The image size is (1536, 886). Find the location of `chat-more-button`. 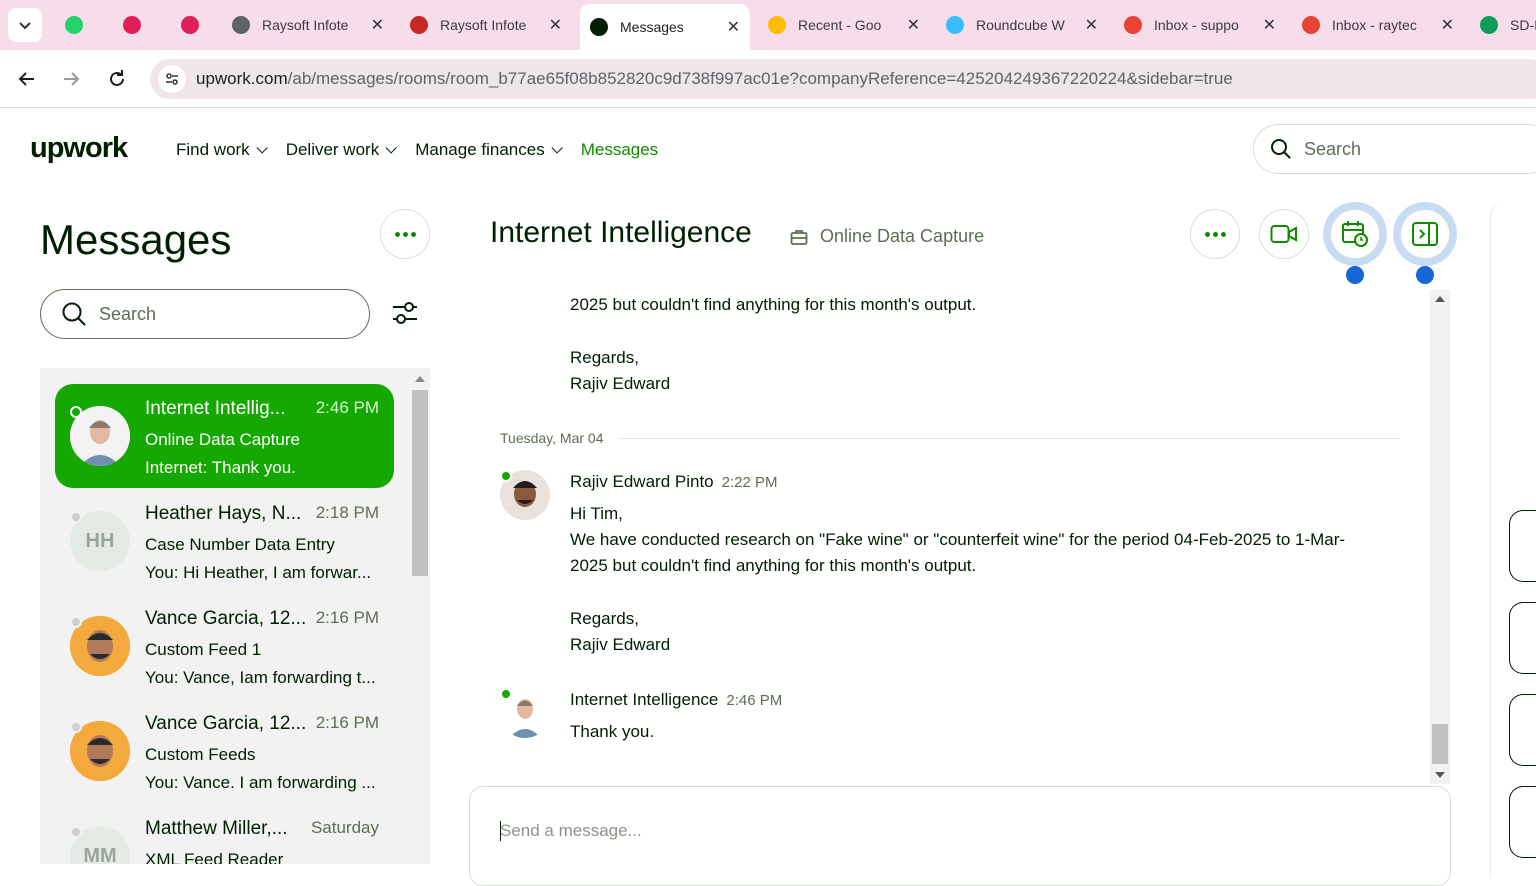

chat-more-button is located at coordinates (1215, 234).